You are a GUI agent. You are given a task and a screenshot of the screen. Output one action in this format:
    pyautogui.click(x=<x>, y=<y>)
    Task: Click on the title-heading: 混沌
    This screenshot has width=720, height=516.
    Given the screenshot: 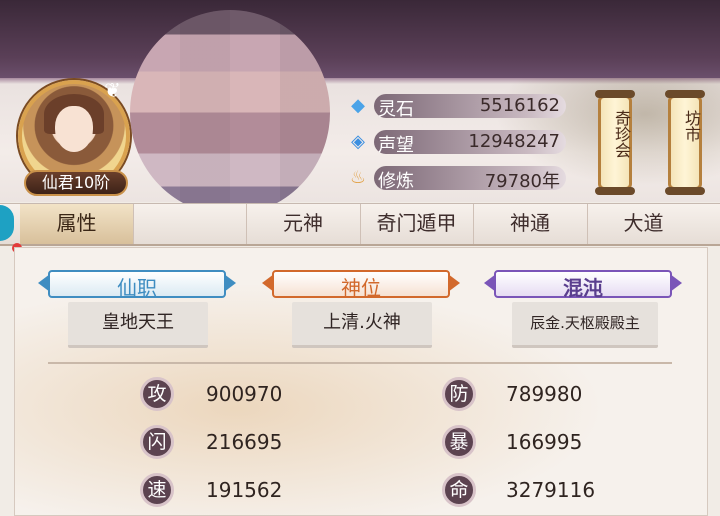 What is the action you would take?
    pyautogui.click(x=583, y=288)
    